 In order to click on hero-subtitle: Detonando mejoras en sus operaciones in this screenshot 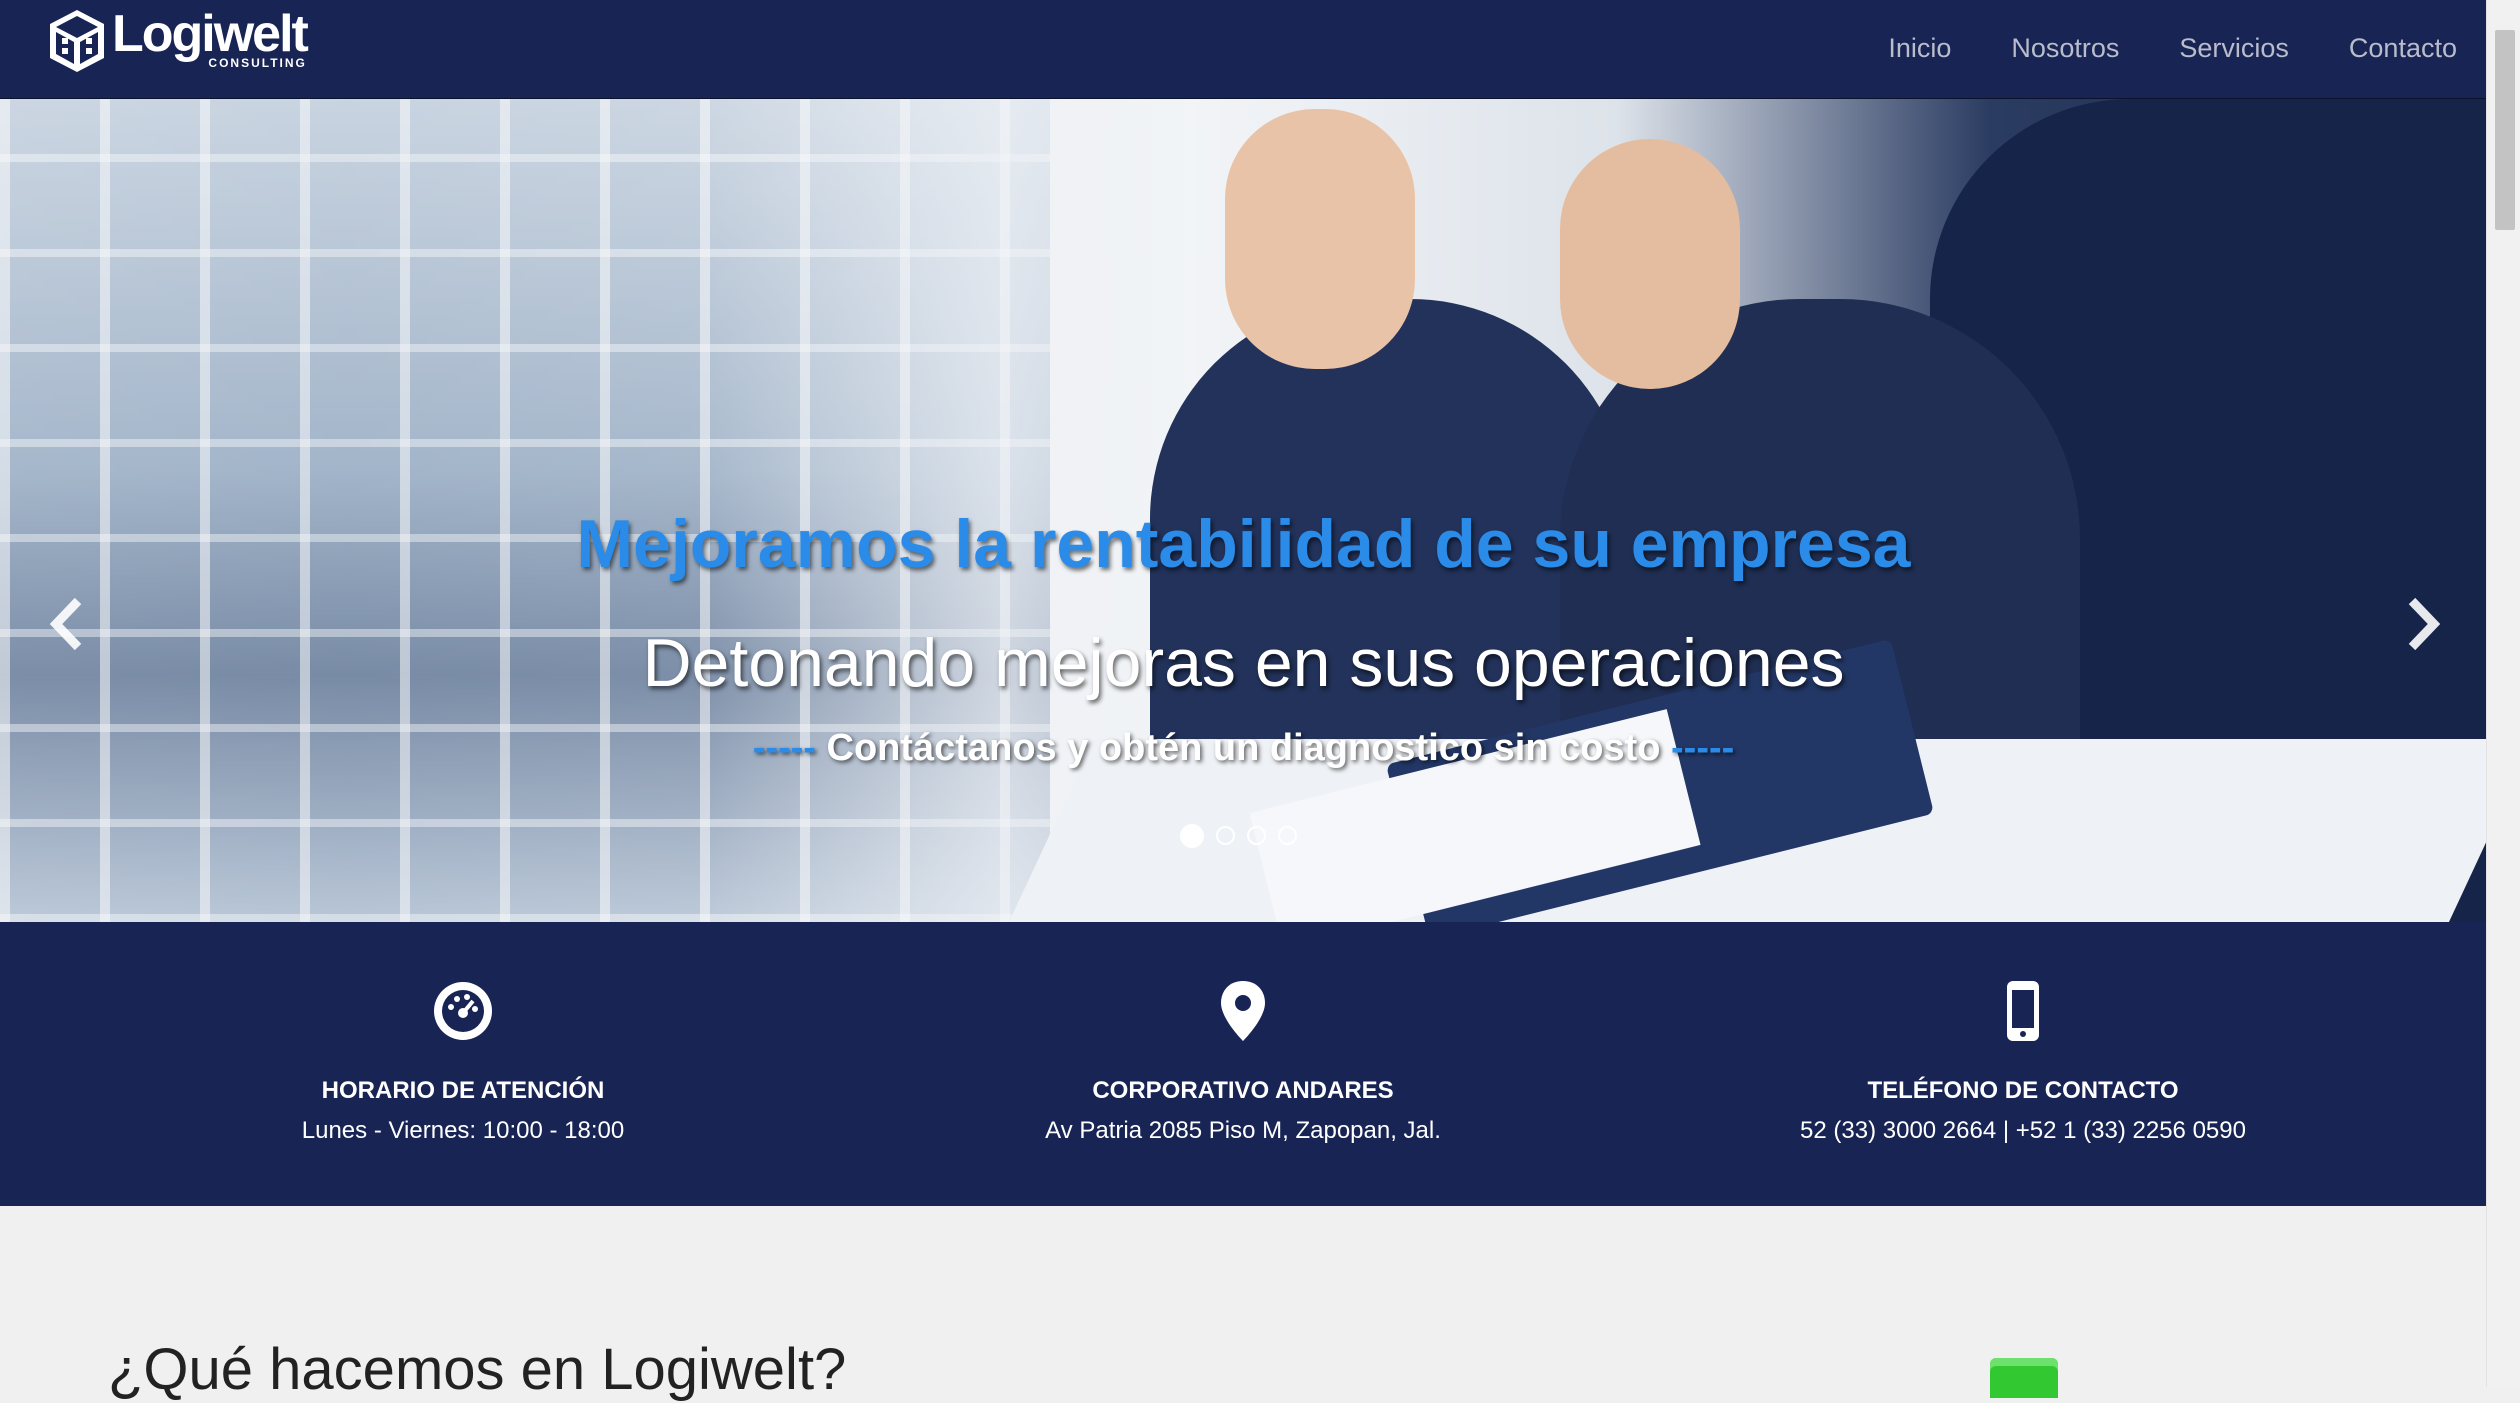, I will do `click(1243, 663)`.